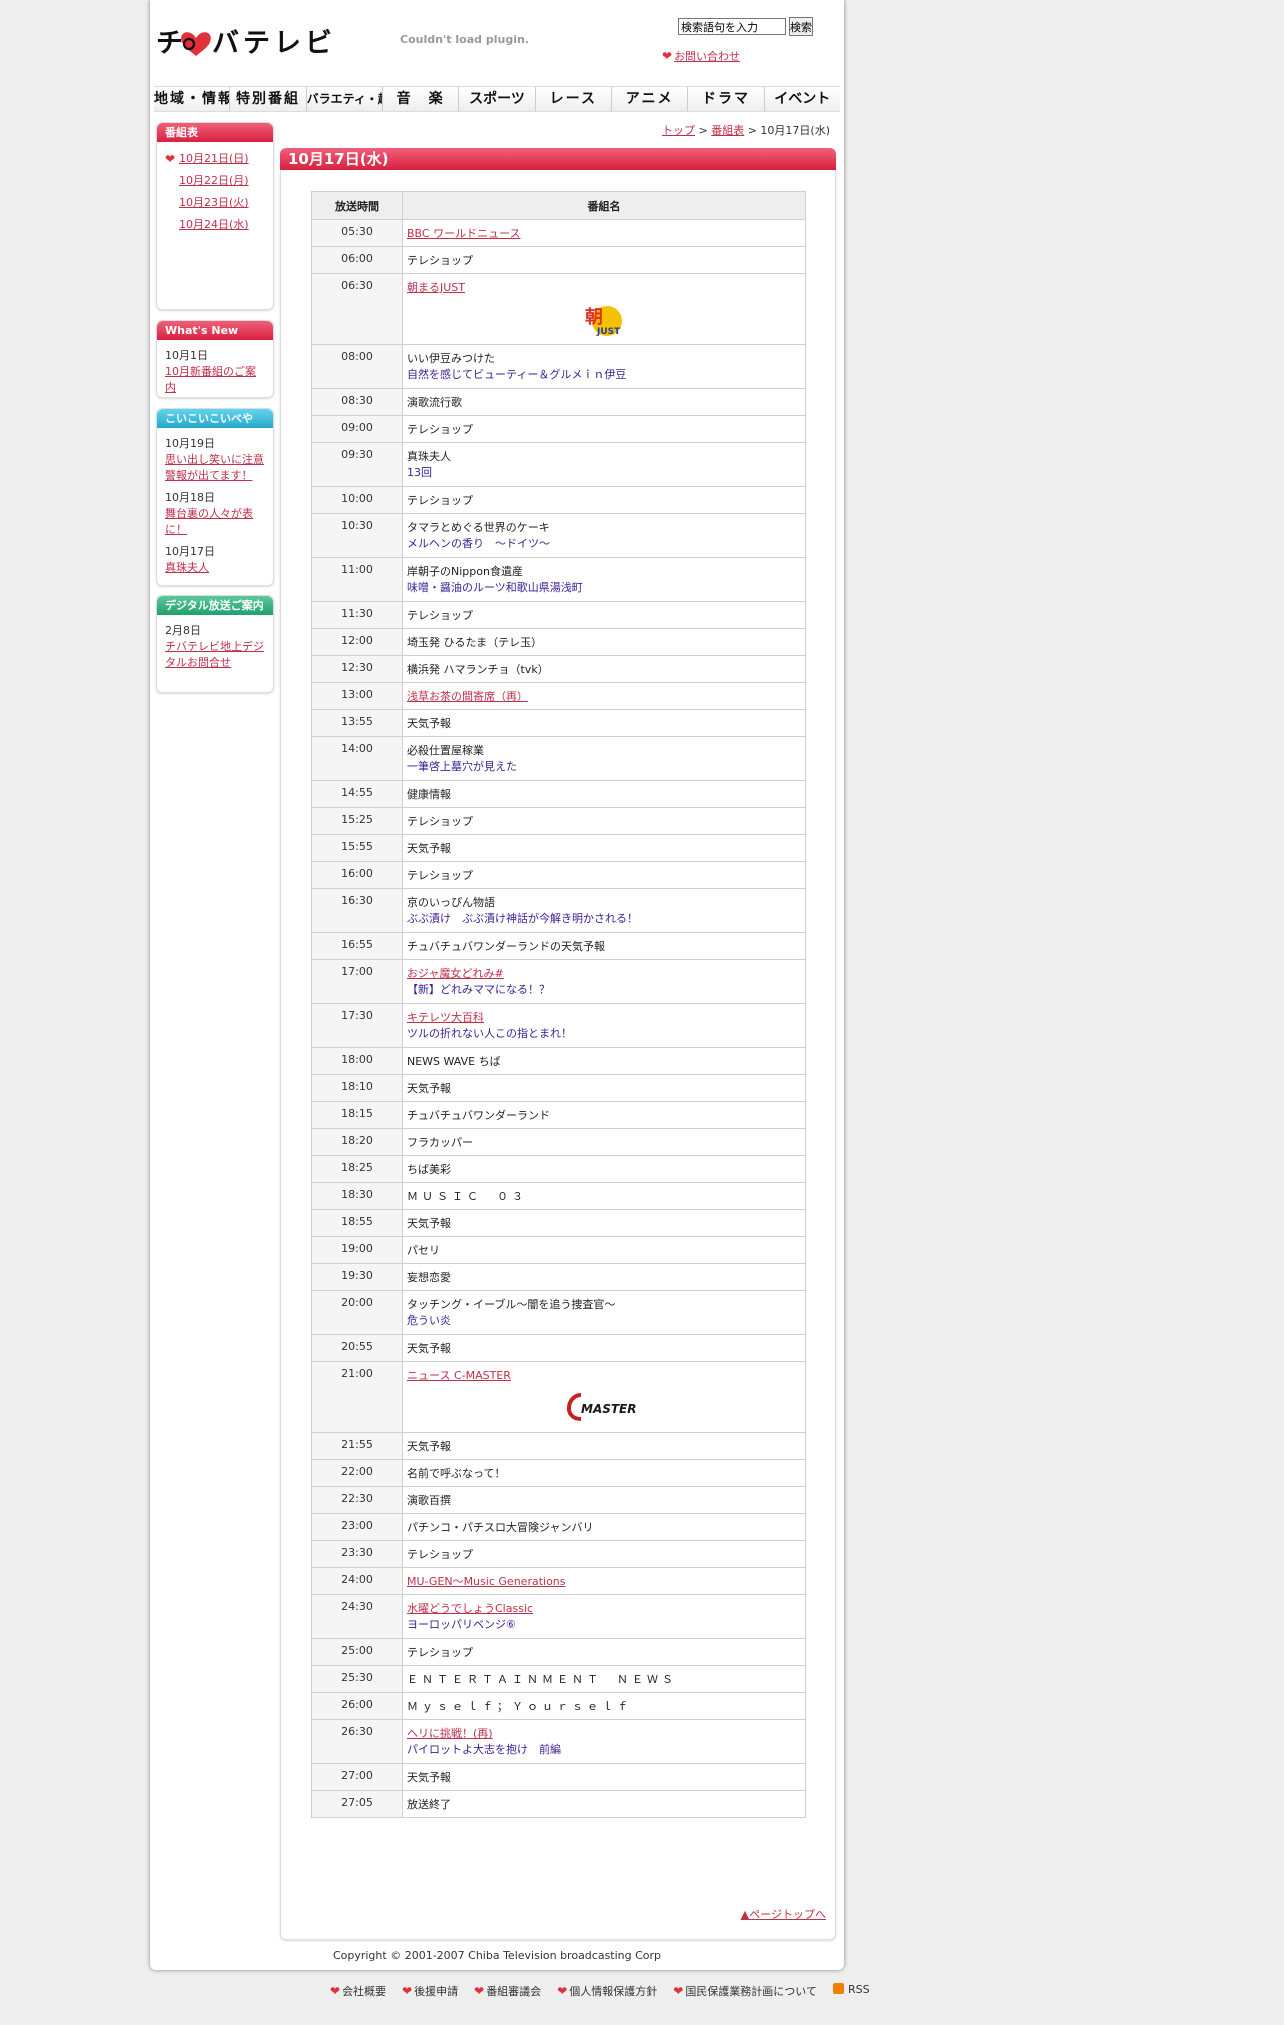 This screenshot has width=1284, height=2025. What do you see at coordinates (421, 99) in the screenshot?
I see `nav-item-music: 音 楽` at bounding box center [421, 99].